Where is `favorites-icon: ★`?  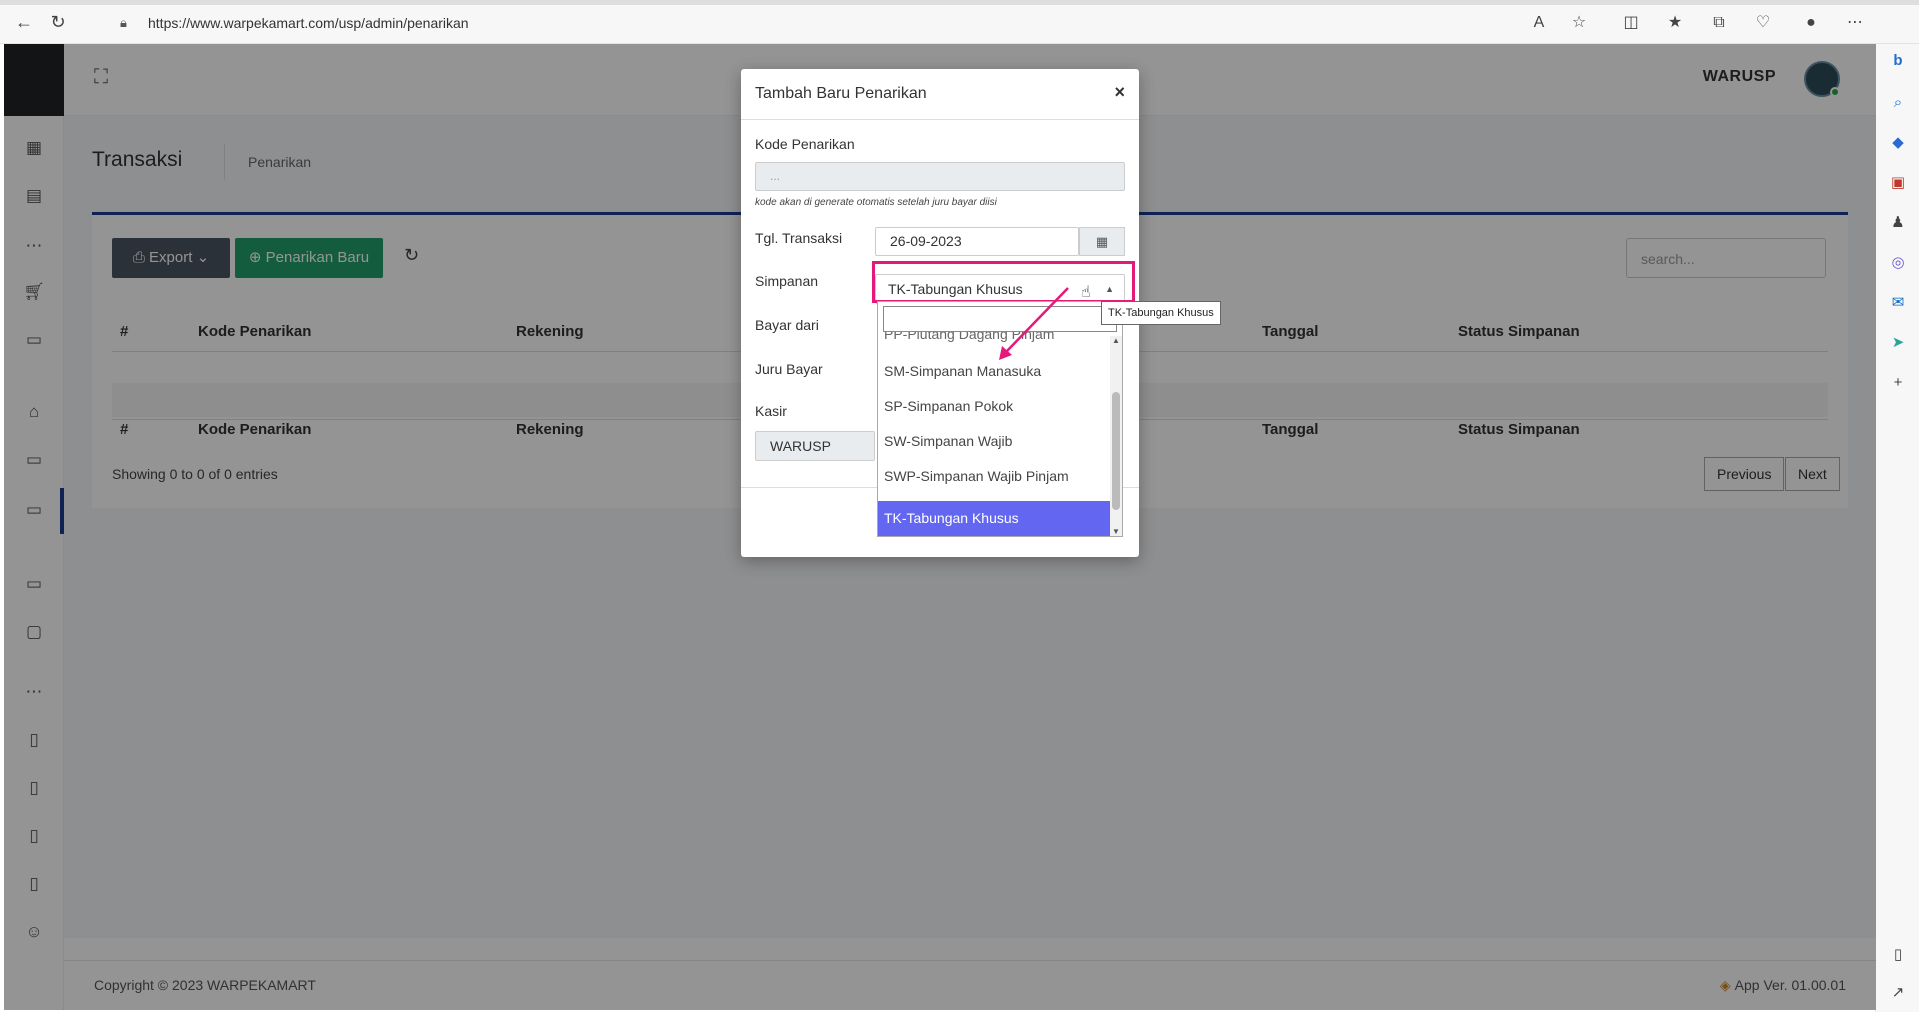
favorites-icon: ★ is located at coordinates (1675, 23).